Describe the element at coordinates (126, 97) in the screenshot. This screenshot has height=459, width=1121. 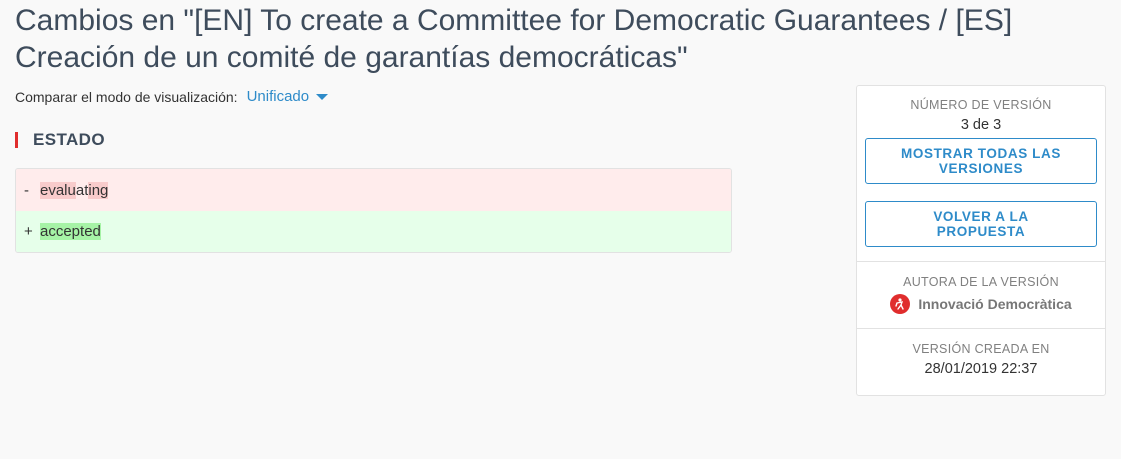
I see `compare-mode-label: Comparar el modo de visualización:` at that location.